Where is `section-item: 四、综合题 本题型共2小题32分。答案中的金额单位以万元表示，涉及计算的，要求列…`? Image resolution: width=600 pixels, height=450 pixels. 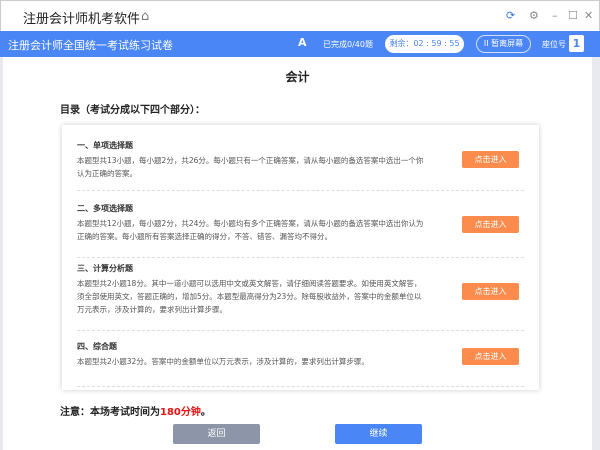 section-item: 四、综合题 本题型共2小题32分。答案中的金额单位以万元表示，涉及计算的，要求列… is located at coordinates (300, 364).